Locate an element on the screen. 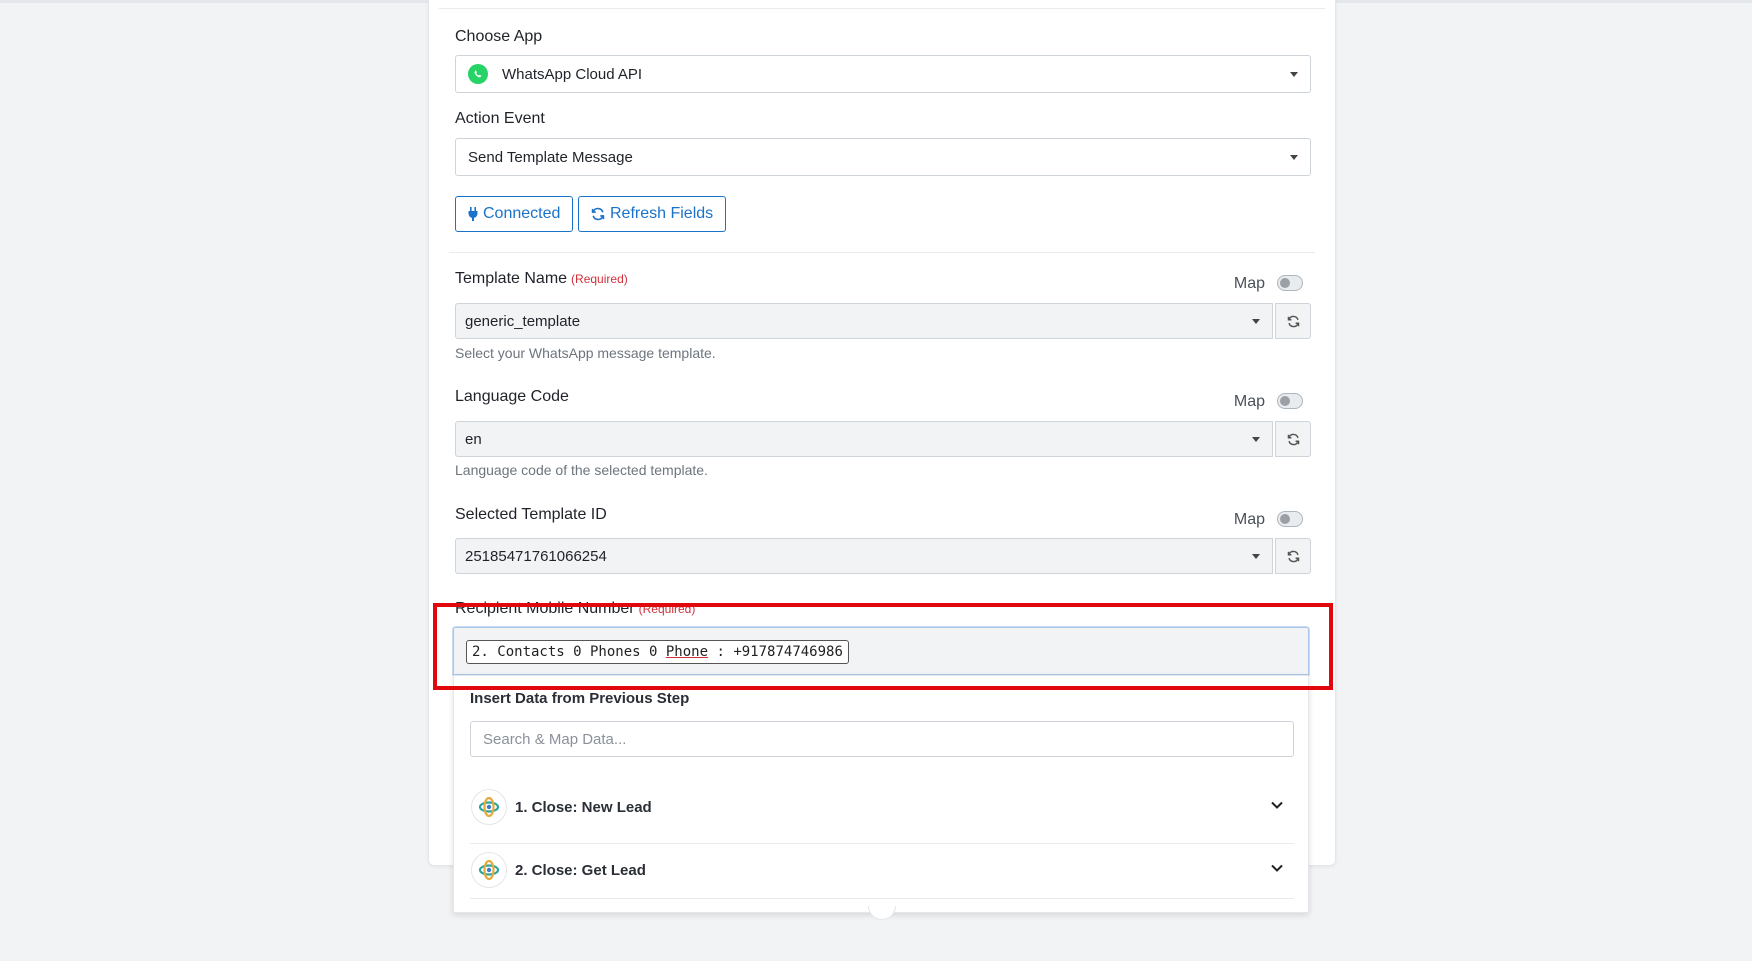  connector-handle is located at coordinates (882, 913).